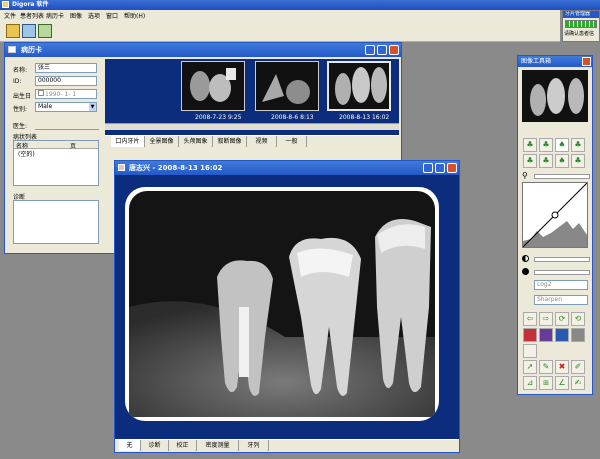  What do you see at coordinates (287, 445) in the screenshot?
I see `xray-bottom-tabs: 无 诊断 校正 密度测量 牙列` at bounding box center [287, 445].